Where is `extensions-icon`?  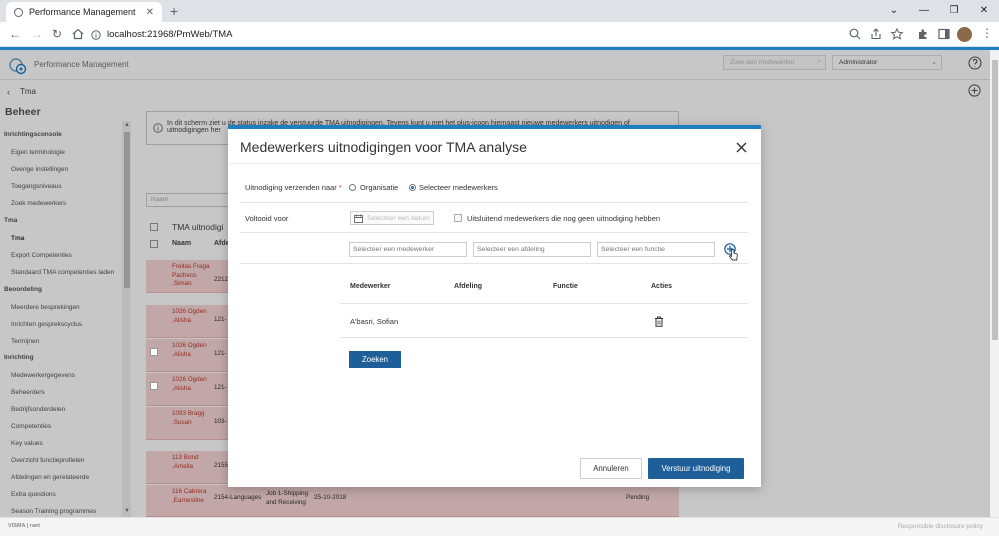 extensions-icon is located at coordinates (923, 34).